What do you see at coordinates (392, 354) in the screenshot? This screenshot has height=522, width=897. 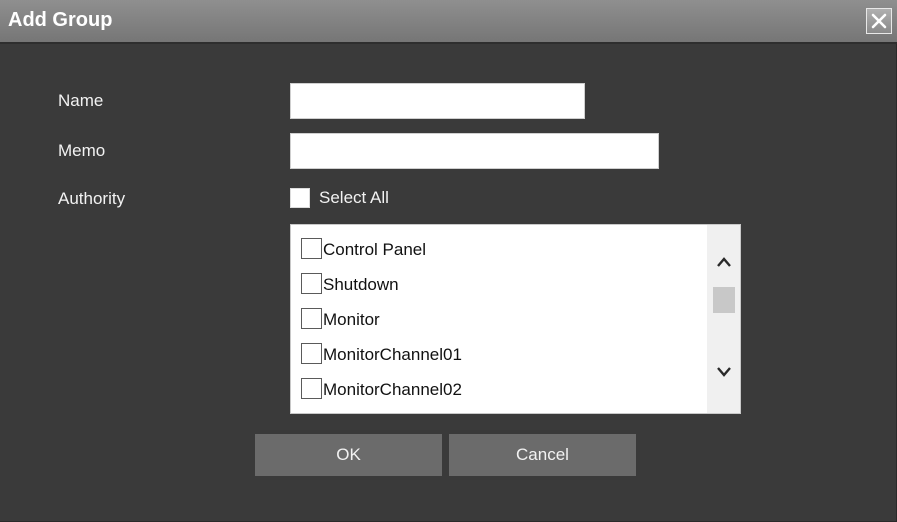 I see `item-label: MonitorChannel01` at bounding box center [392, 354].